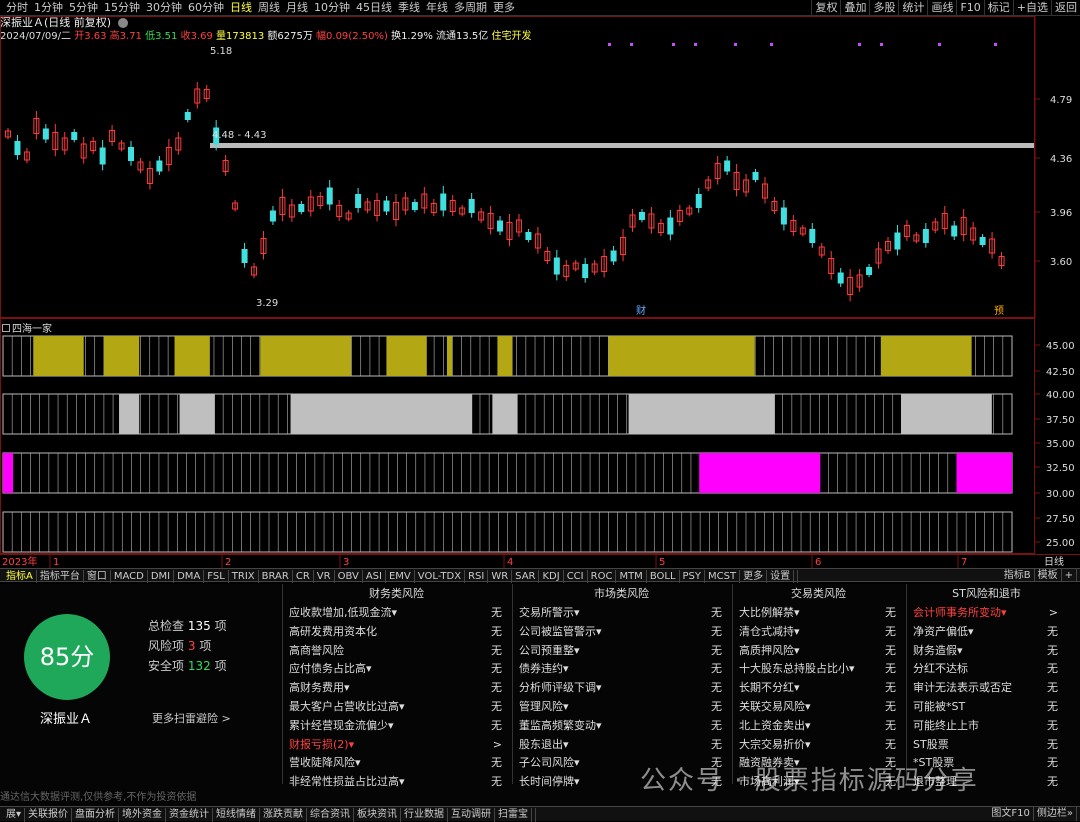 The height and width of the screenshot is (822, 1080). What do you see at coordinates (14, 815) in the screenshot?
I see `bottom-tab-0: 展▾` at bounding box center [14, 815].